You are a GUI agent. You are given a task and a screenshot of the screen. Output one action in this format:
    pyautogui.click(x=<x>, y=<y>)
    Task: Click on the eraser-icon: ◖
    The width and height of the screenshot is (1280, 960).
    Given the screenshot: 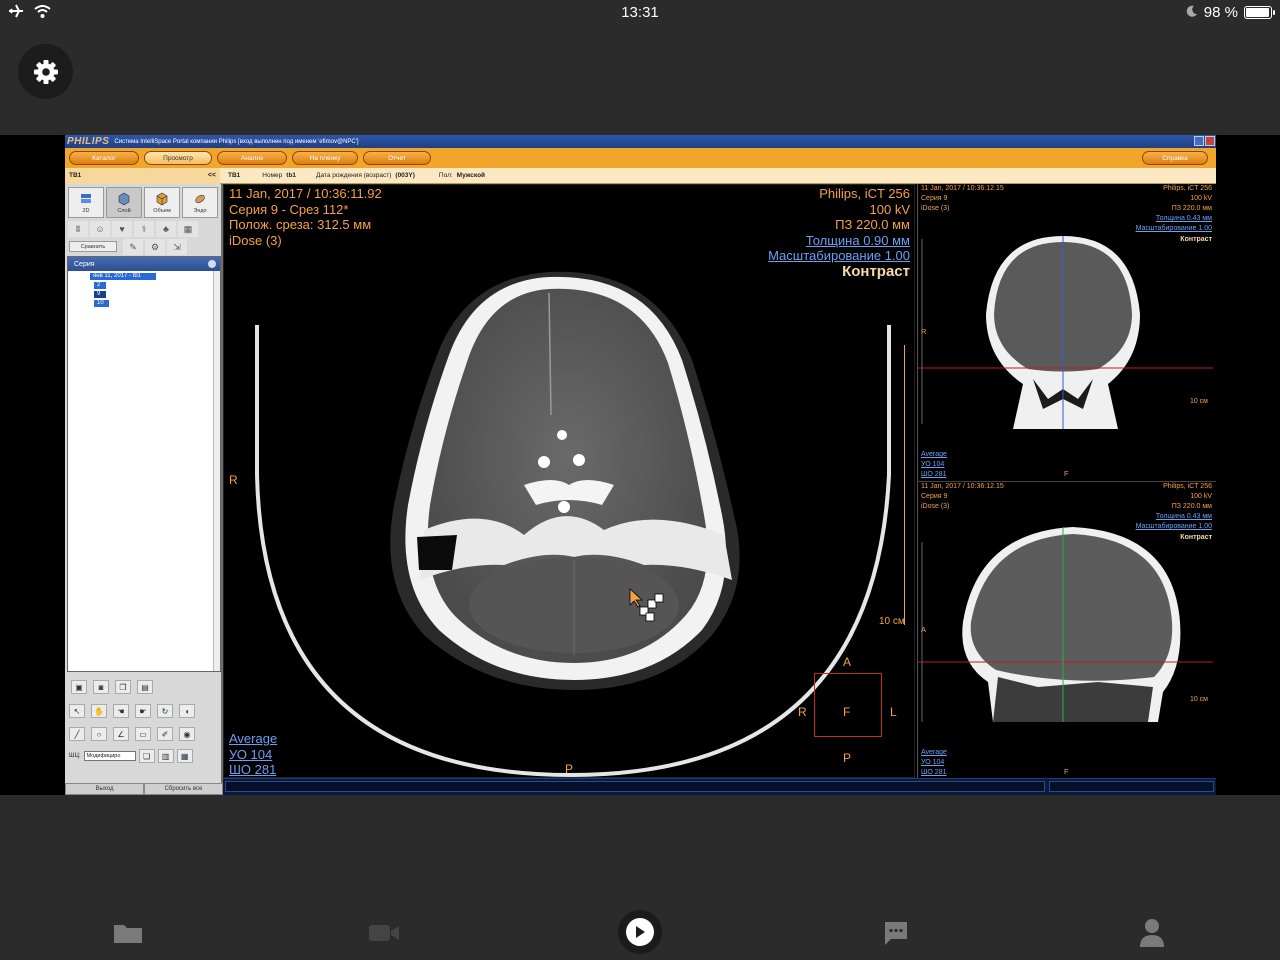 What is the action you would take?
    pyautogui.click(x=187, y=711)
    